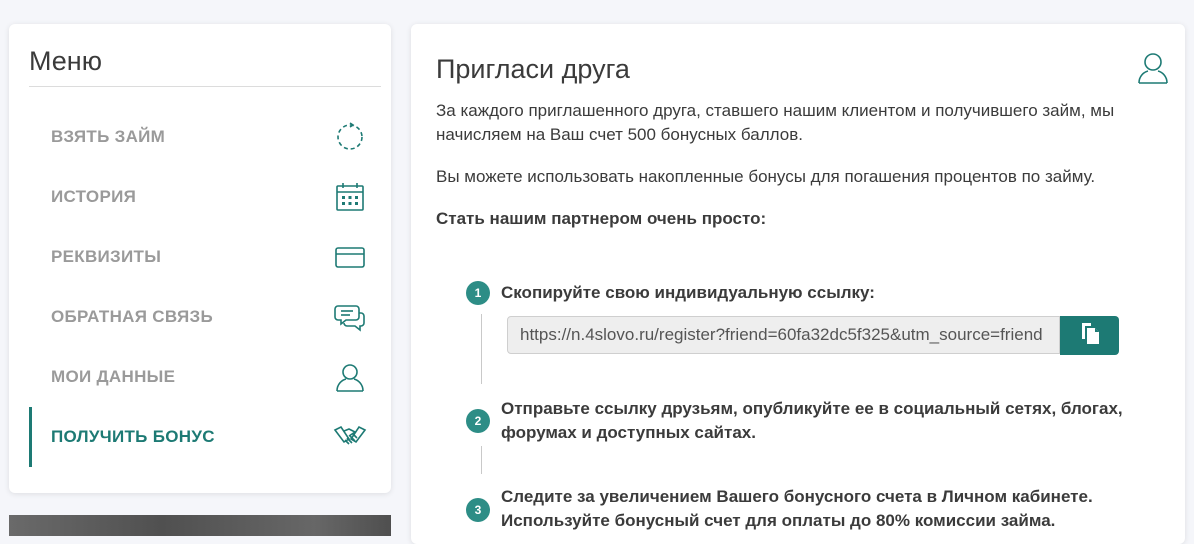 The width and height of the screenshot is (1194, 544). What do you see at coordinates (688, 292) in the screenshot?
I see `step-text: Скопируйте свою индивидуальную ссылку:` at bounding box center [688, 292].